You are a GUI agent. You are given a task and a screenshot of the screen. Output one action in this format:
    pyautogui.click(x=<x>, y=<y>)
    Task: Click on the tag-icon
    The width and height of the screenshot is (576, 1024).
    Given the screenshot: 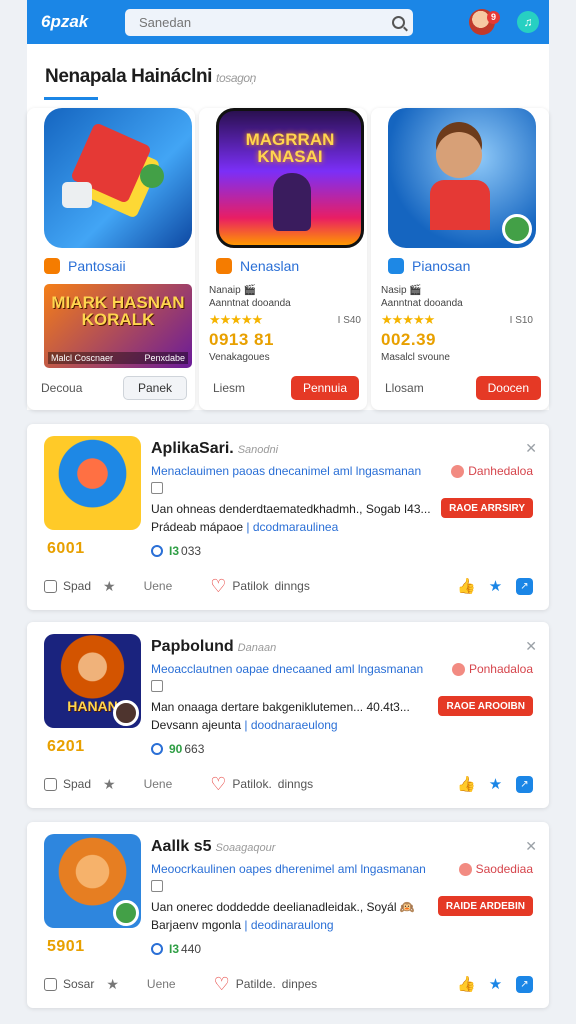 What is the action you would take?
    pyautogui.click(x=458, y=471)
    